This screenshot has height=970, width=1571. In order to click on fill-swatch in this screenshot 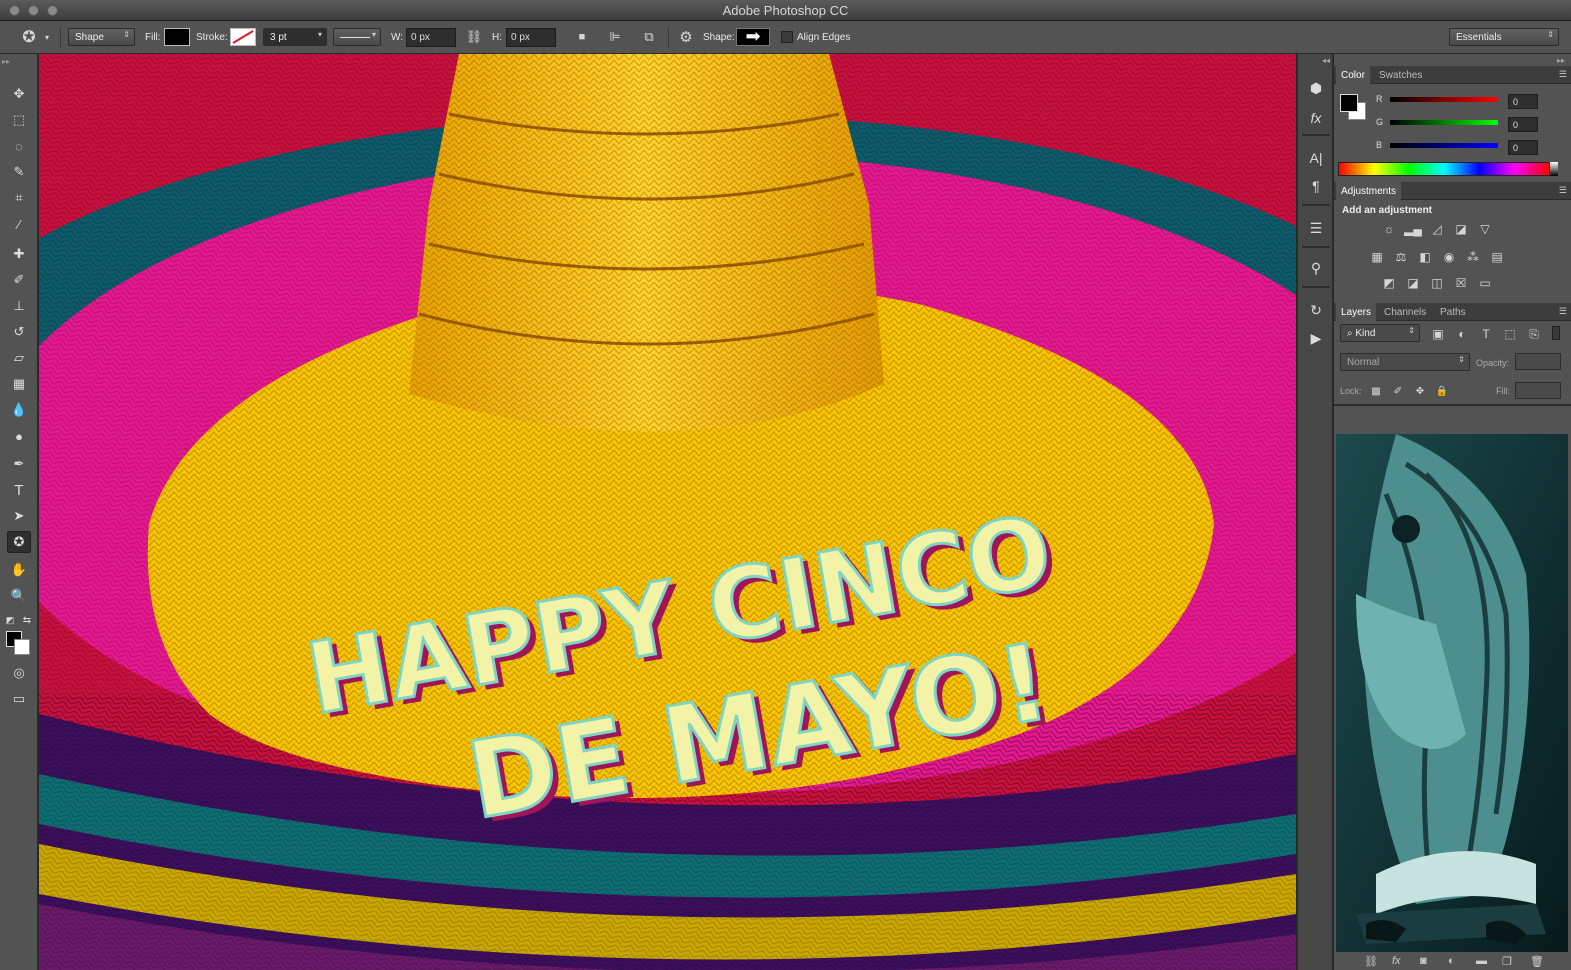, I will do `click(177, 37)`.